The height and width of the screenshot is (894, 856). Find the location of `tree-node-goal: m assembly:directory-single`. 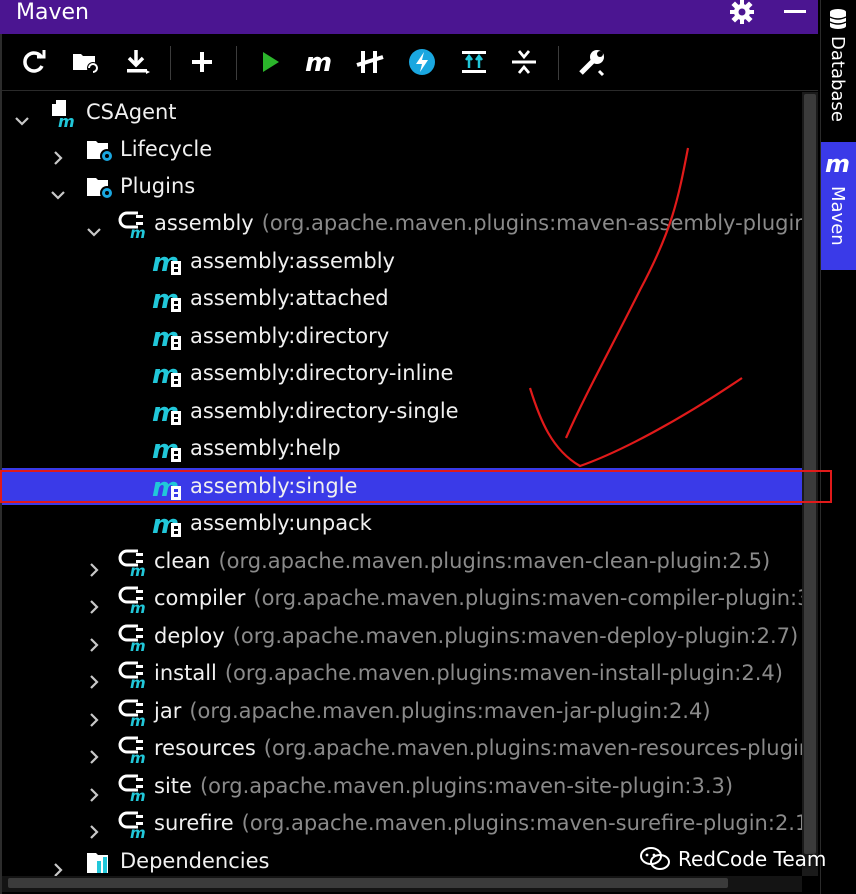

tree-node-goal: m assembly:directory-single is located at coordinates (402, 411).